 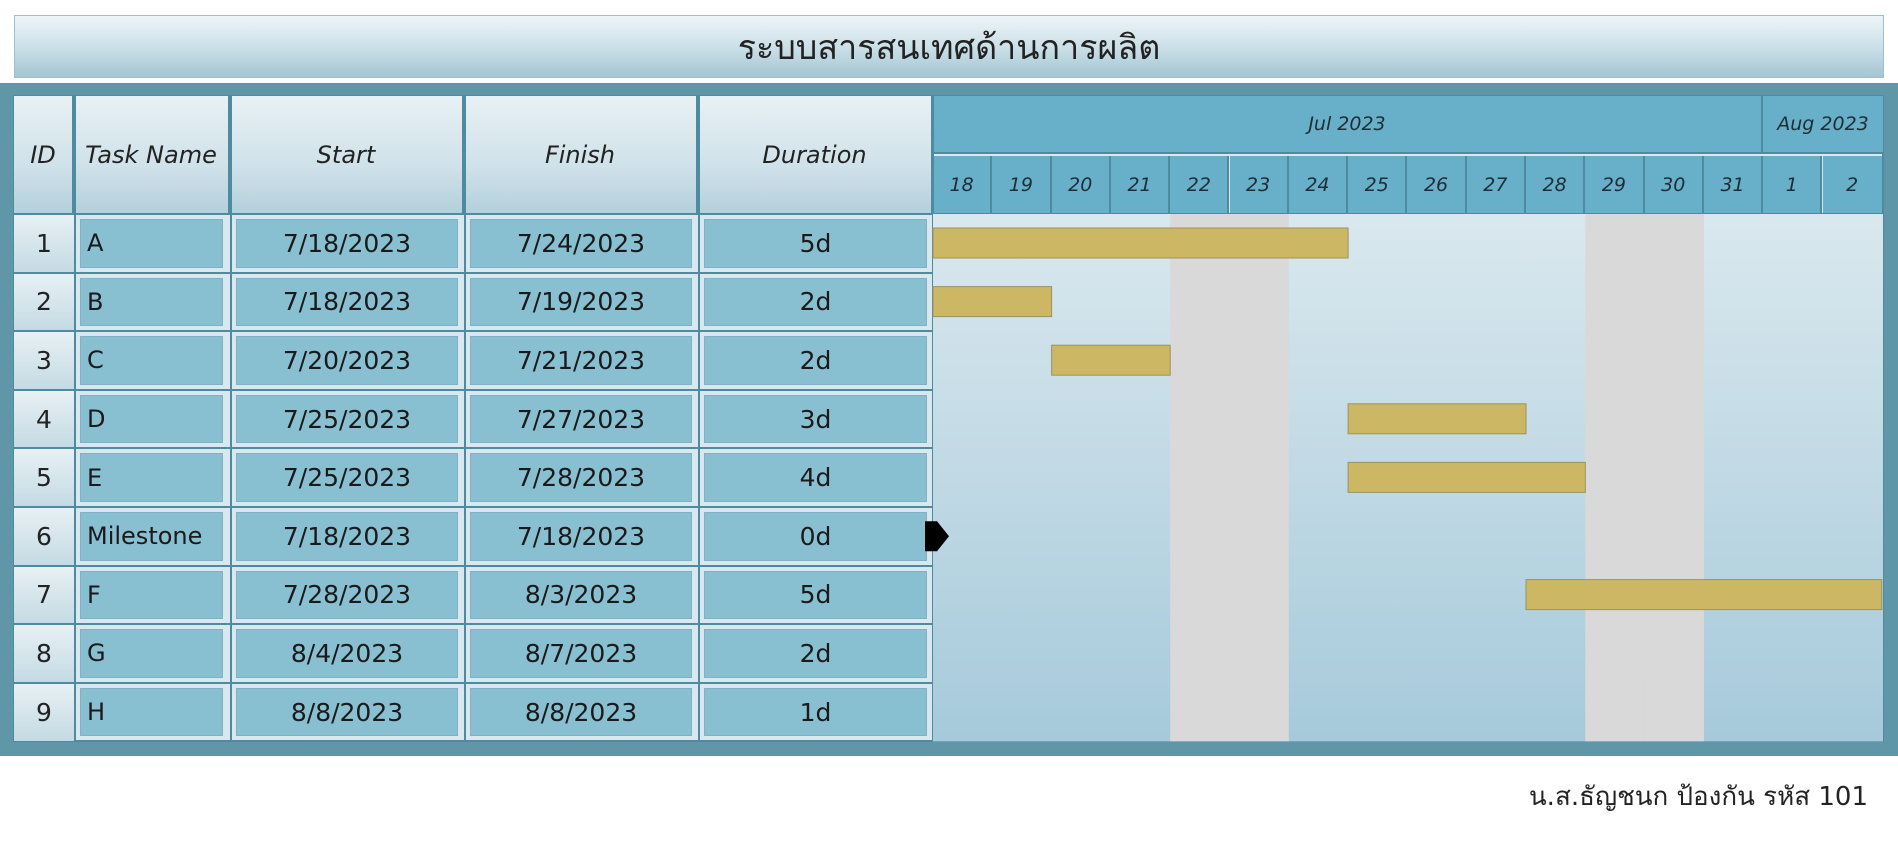 I want to click on gantt-bar-a, so click(x=1140, y=243).